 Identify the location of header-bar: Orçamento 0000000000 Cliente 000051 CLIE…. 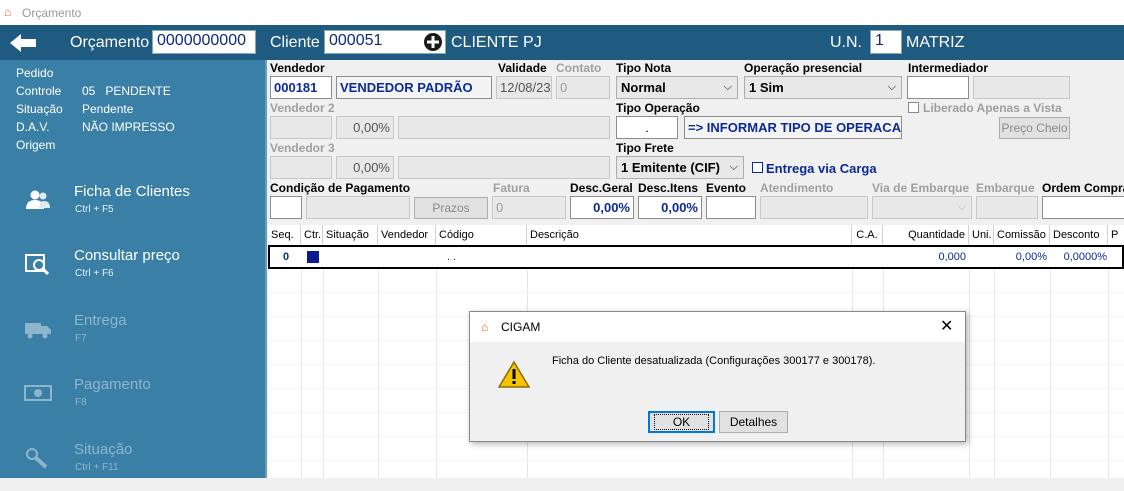
(562, 42).